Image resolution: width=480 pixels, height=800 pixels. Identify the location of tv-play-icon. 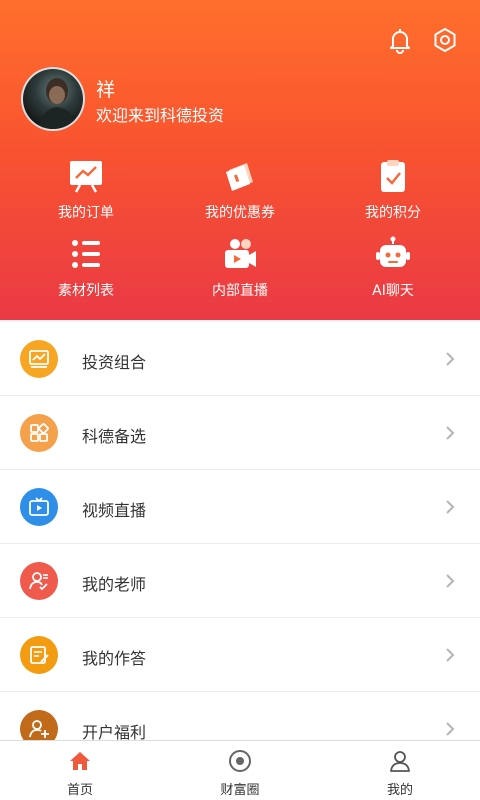
(39, 507).